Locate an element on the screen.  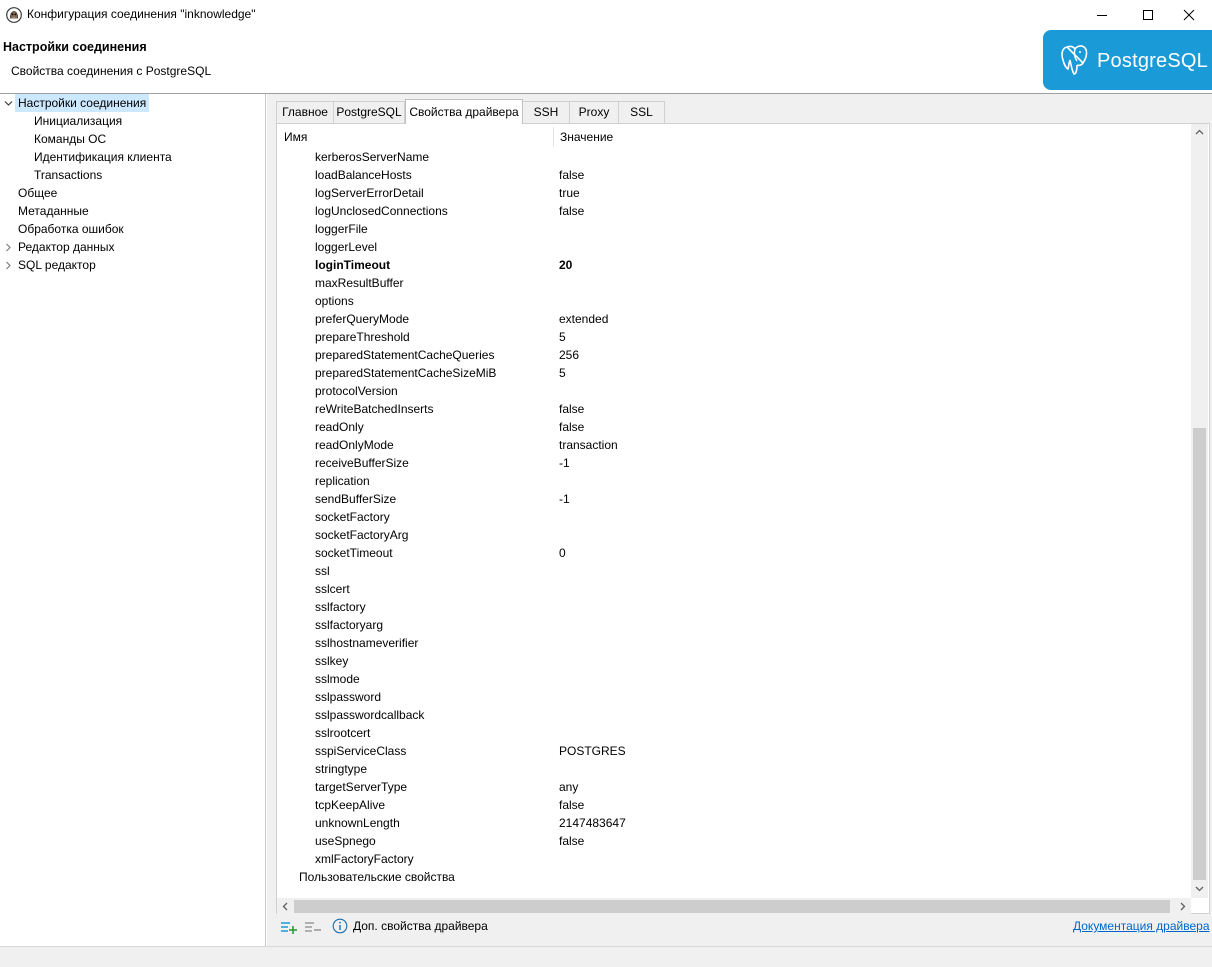
table-row: sslmode is located at coordinates (595, 679).